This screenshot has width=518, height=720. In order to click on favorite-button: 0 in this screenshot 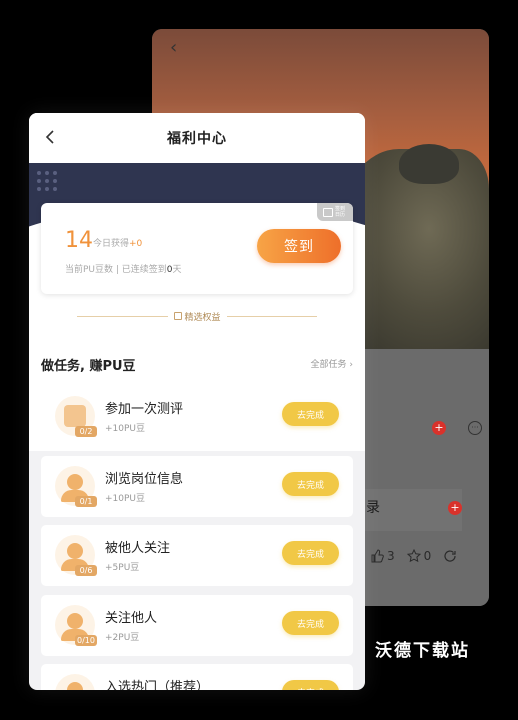, I will do `click(419, 556)`.